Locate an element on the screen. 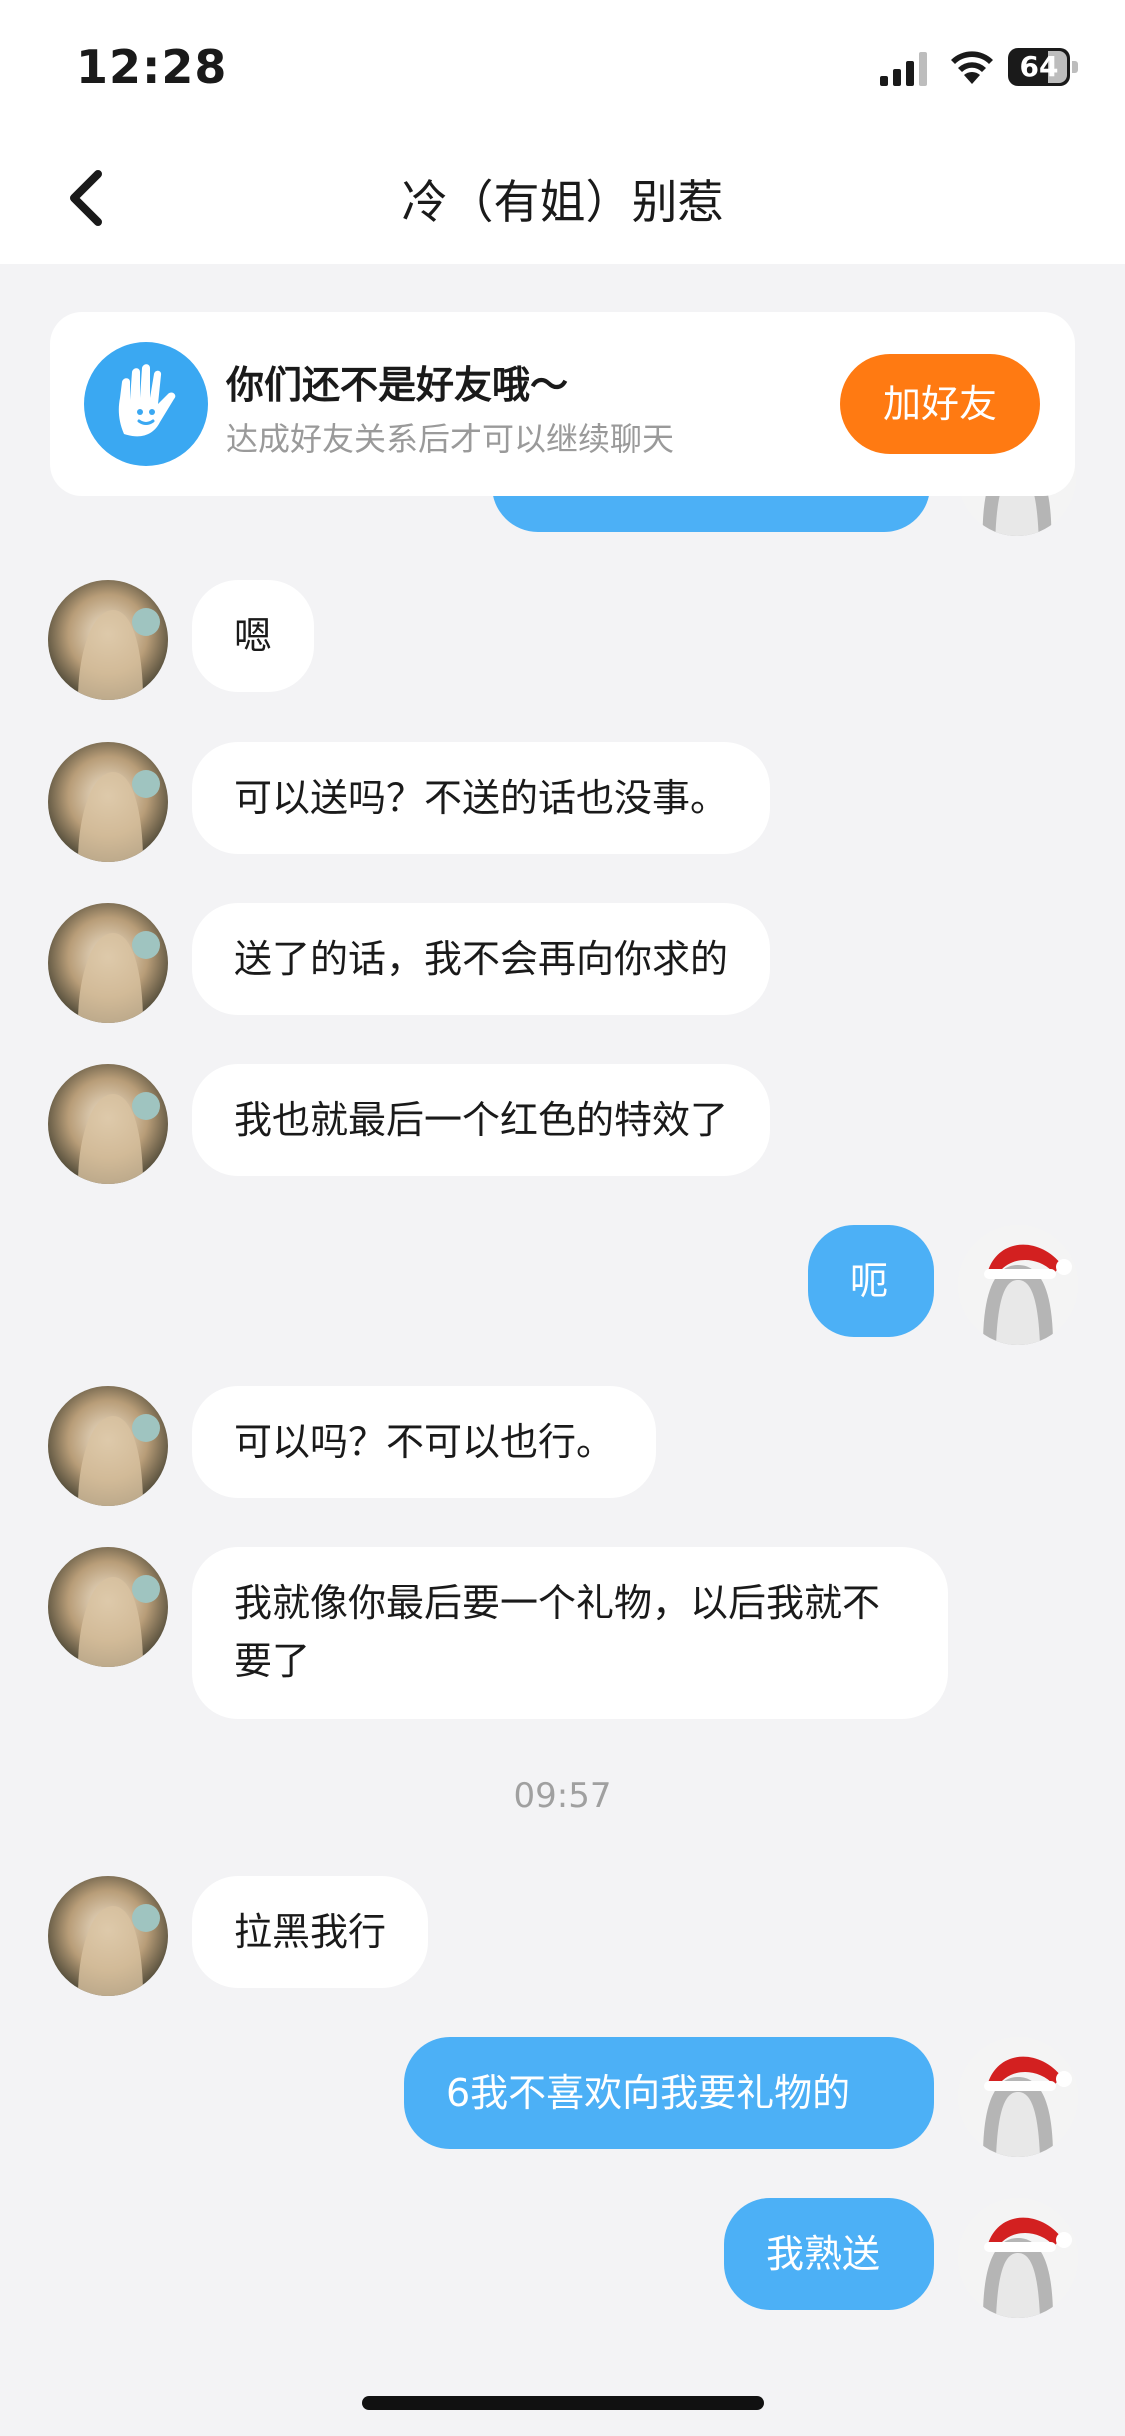 Image resolution: width=1125 pixels, height=2436 pixels. wifi-icon is located at coordinates (972, 67).